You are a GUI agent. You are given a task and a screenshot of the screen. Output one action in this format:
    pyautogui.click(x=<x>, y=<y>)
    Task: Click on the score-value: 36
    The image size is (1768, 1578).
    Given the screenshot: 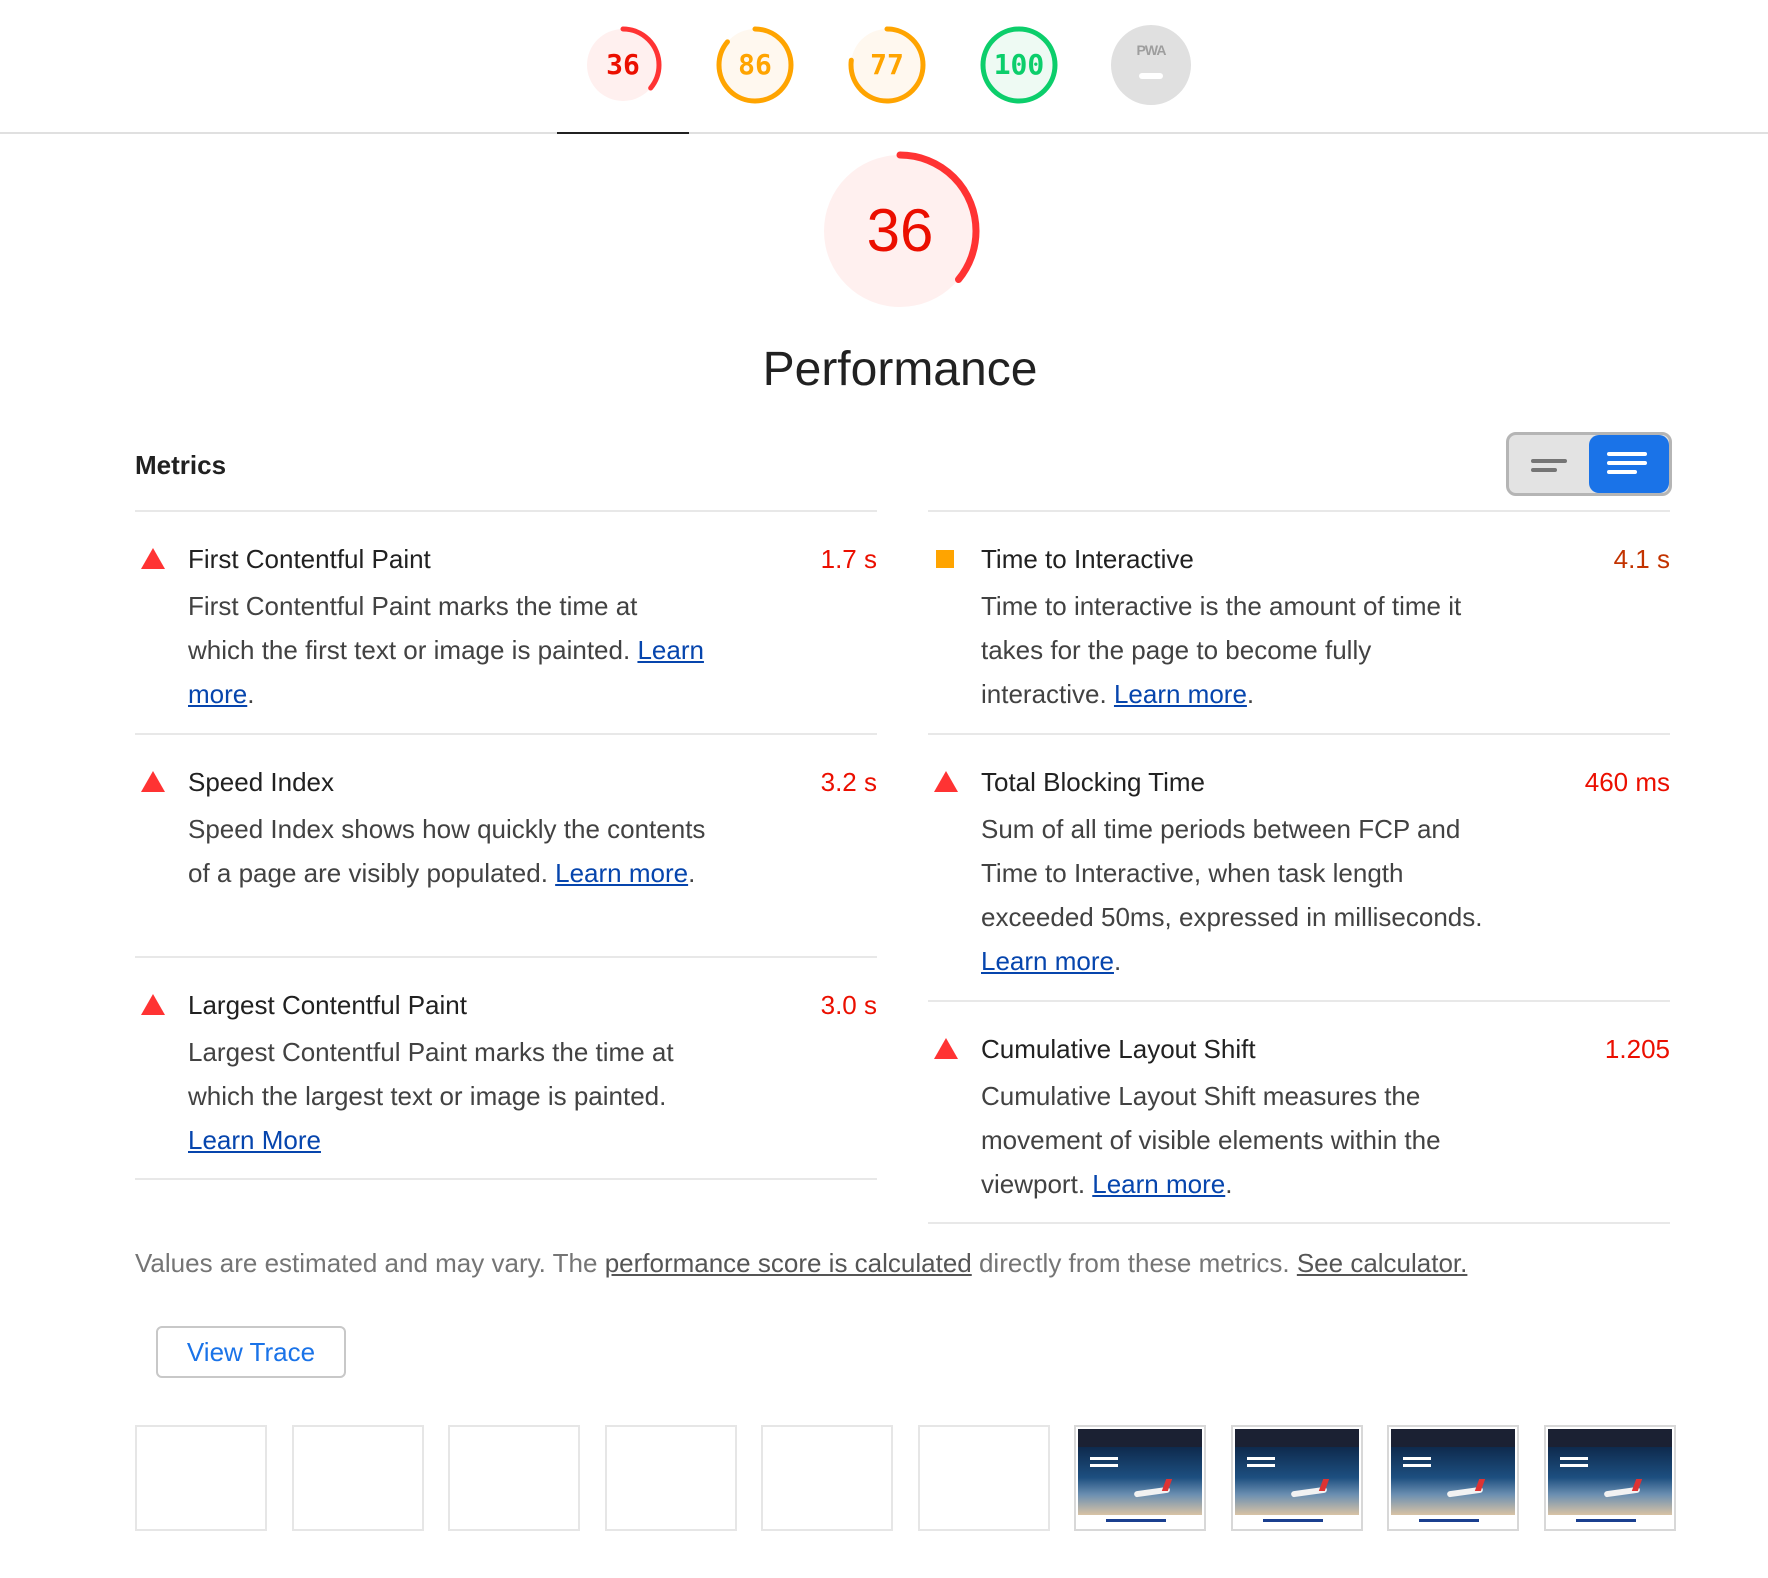 What is the action you would take?
    pyautogui.click(x=623, y=64)
    